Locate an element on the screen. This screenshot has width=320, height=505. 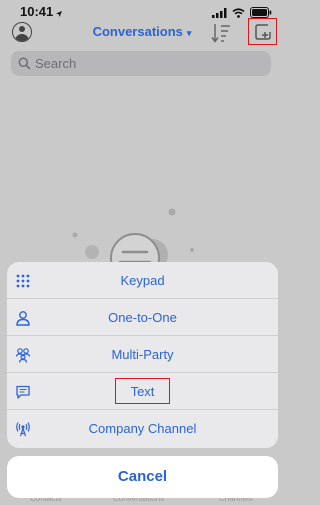
action-label: Multi-Party is located at coordinates (142, 354).